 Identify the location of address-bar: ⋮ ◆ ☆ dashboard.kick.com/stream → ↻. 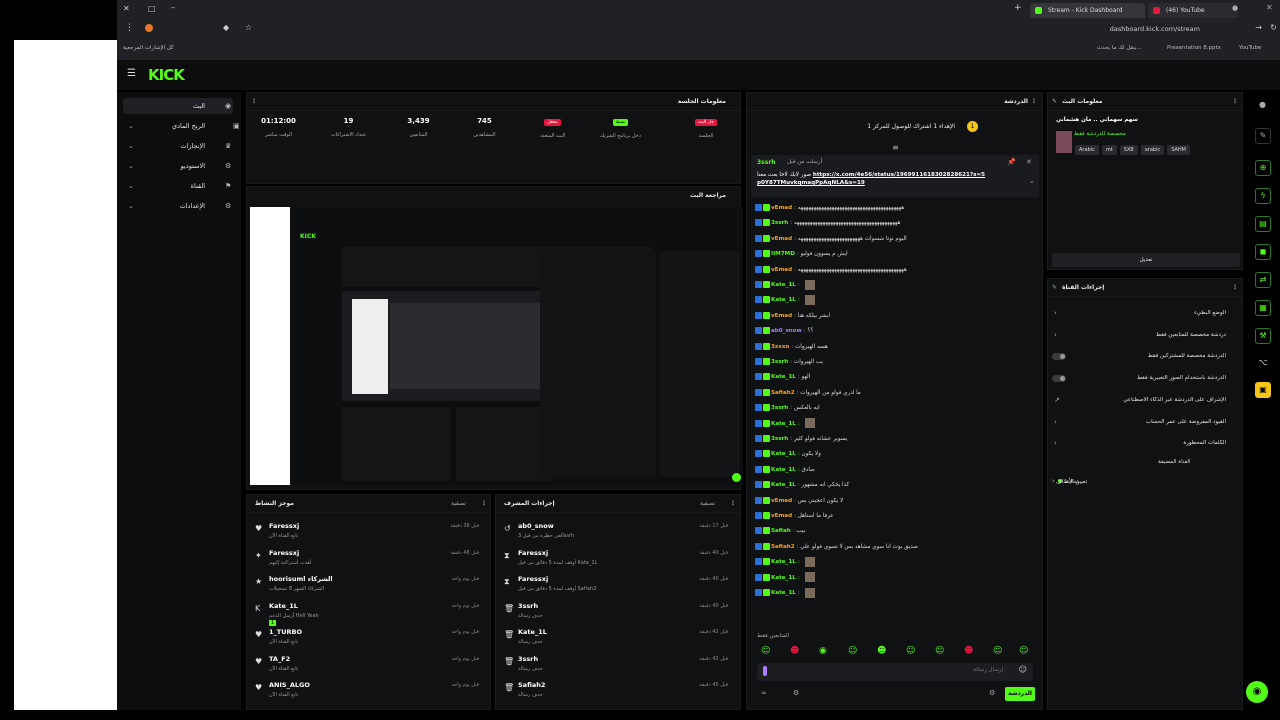
(698, 30).